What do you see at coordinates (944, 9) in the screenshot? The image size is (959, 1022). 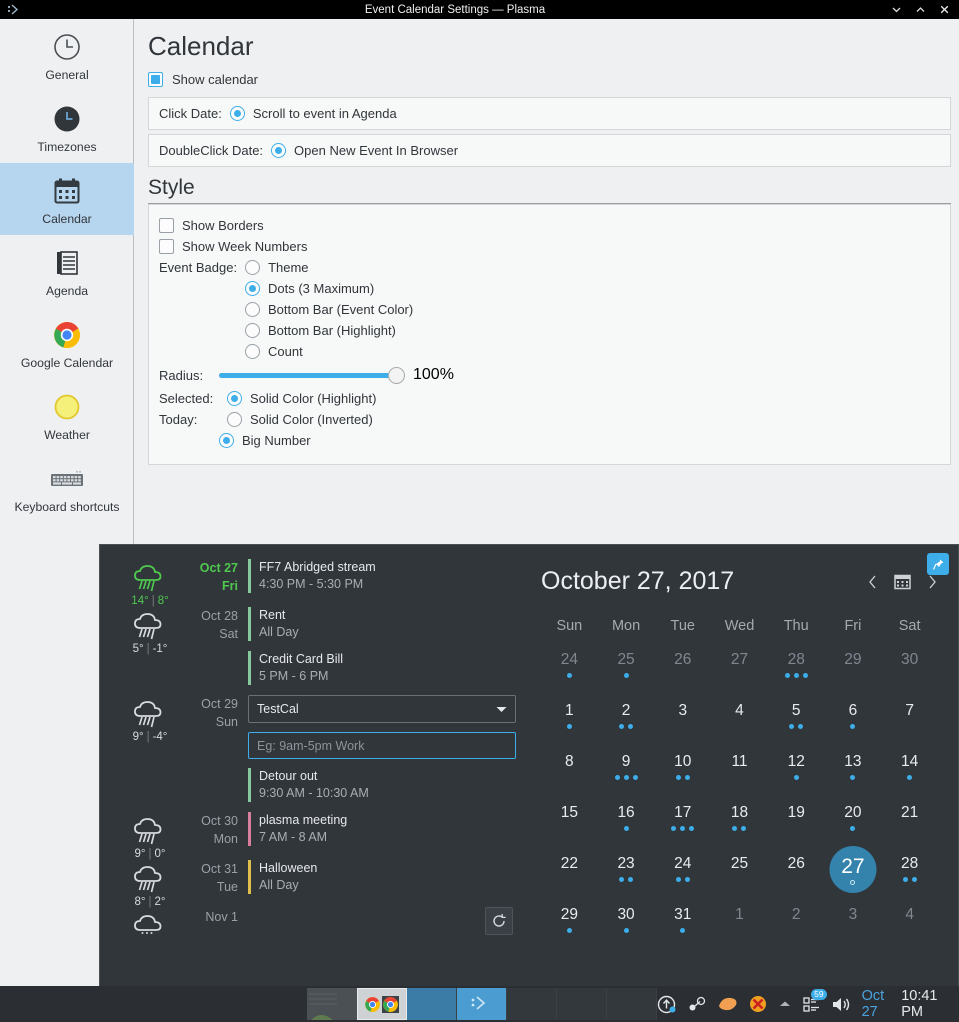 I see `close-icon` at bounding box center [944, 9].